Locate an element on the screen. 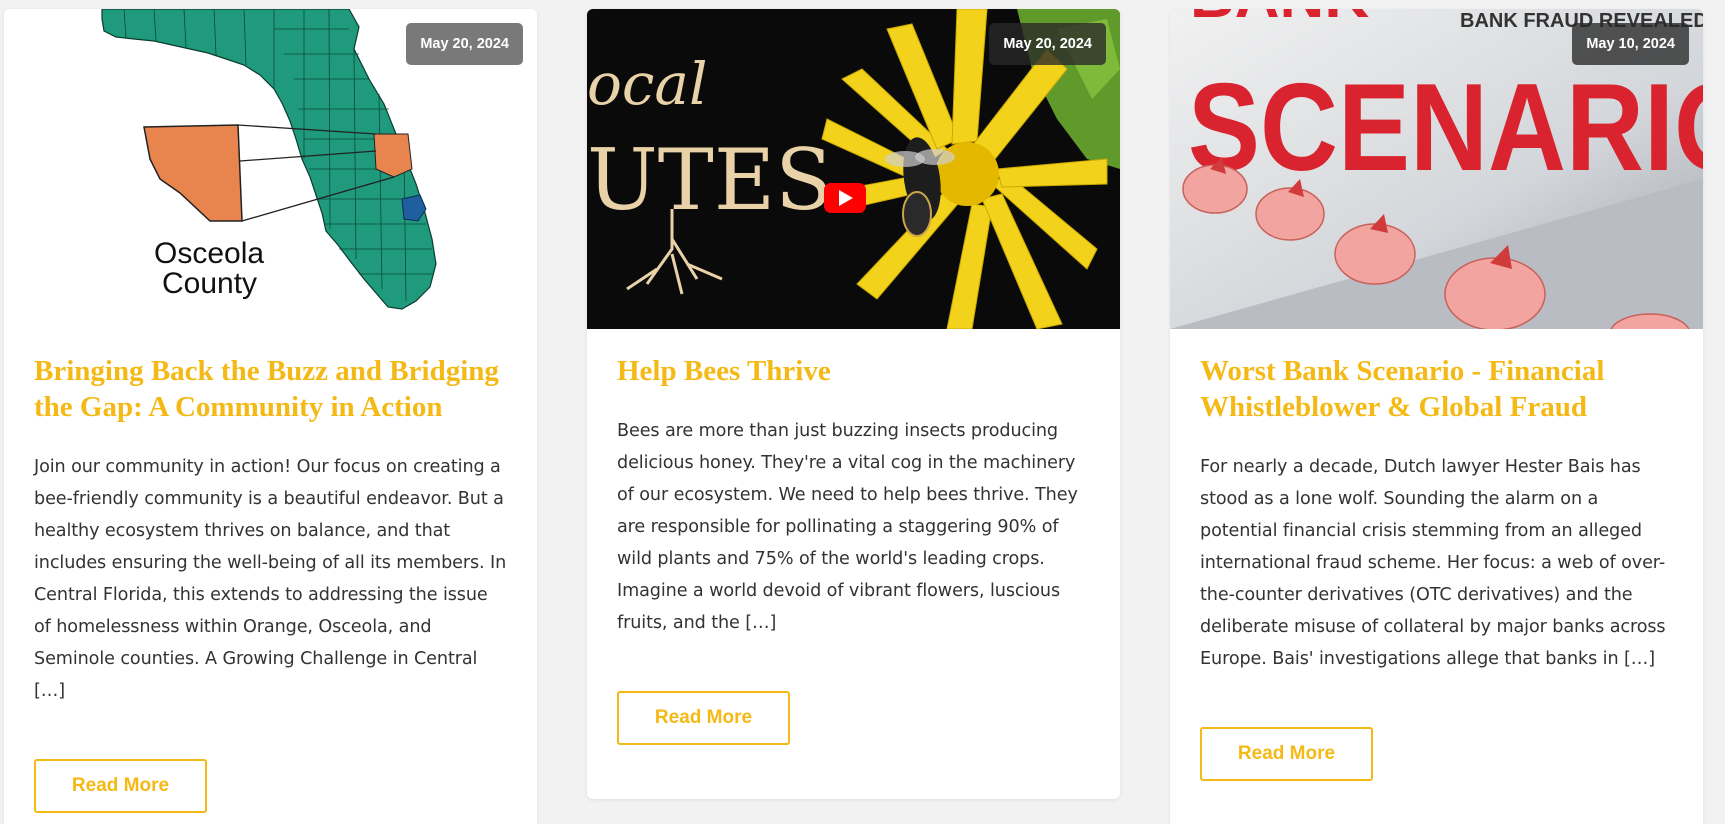 The image size is (1725, 824). post-date-badge: May 10, 2024 is located at coordinates (1630, 44).